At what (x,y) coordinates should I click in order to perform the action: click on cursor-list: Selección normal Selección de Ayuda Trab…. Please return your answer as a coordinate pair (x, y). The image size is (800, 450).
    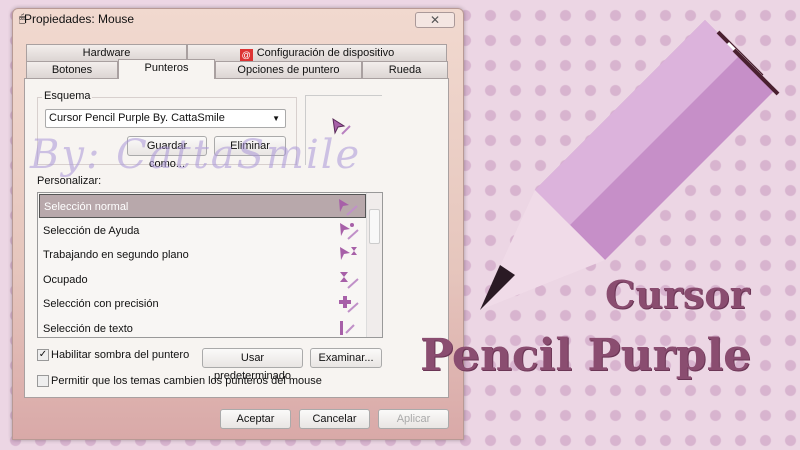
    Looking at the image, I should click on (210, 265).